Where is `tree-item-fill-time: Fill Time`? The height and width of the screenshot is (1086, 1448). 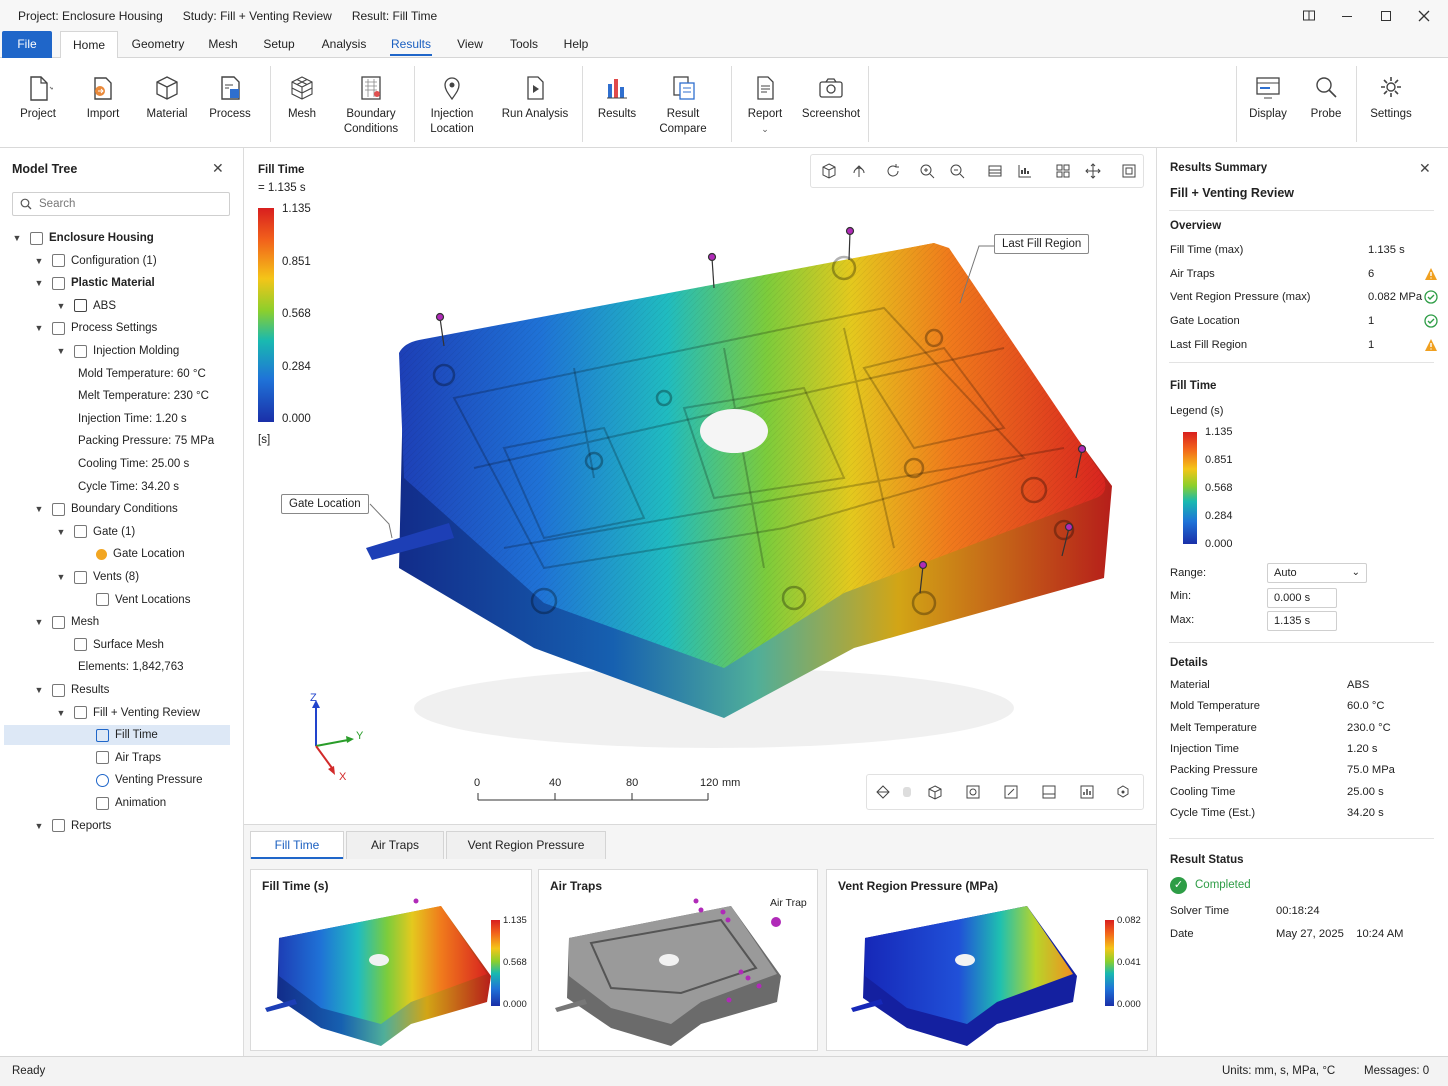 tree-item-fill-time: Fill Time is located at coordinates (117, 735).